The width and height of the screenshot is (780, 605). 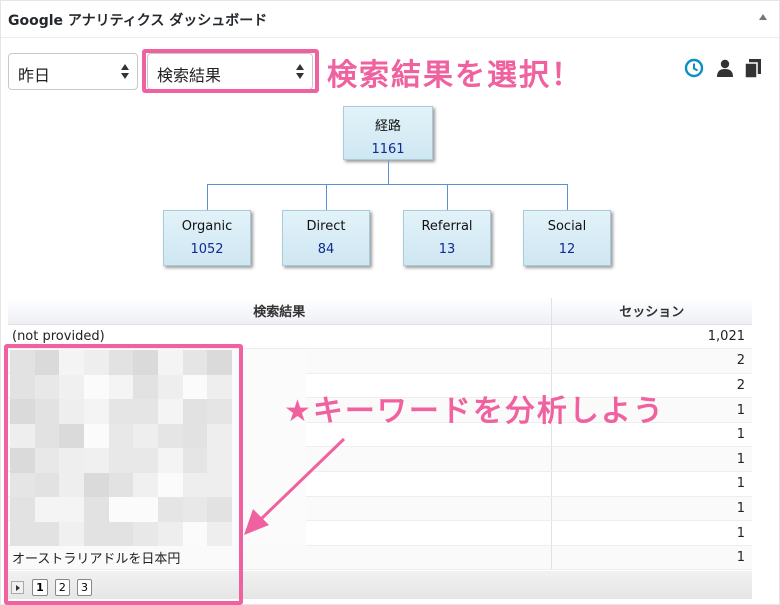 What do you see at coordinates (230, 71) in the screenshot?
I see `select-highlight-frame` at bounding box center [230, 71].